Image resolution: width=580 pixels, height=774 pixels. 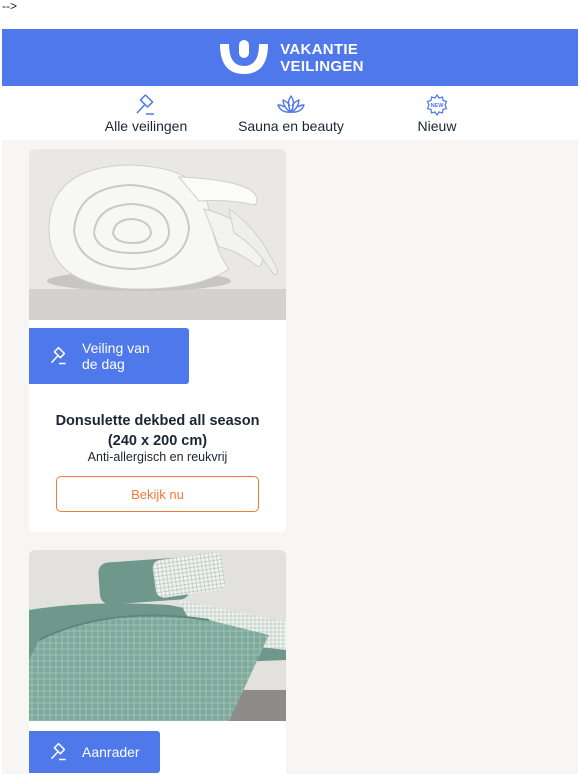 I want to click on product-subtitle: Anti-allergisch en reukvrij, so click(x=157, y=457).